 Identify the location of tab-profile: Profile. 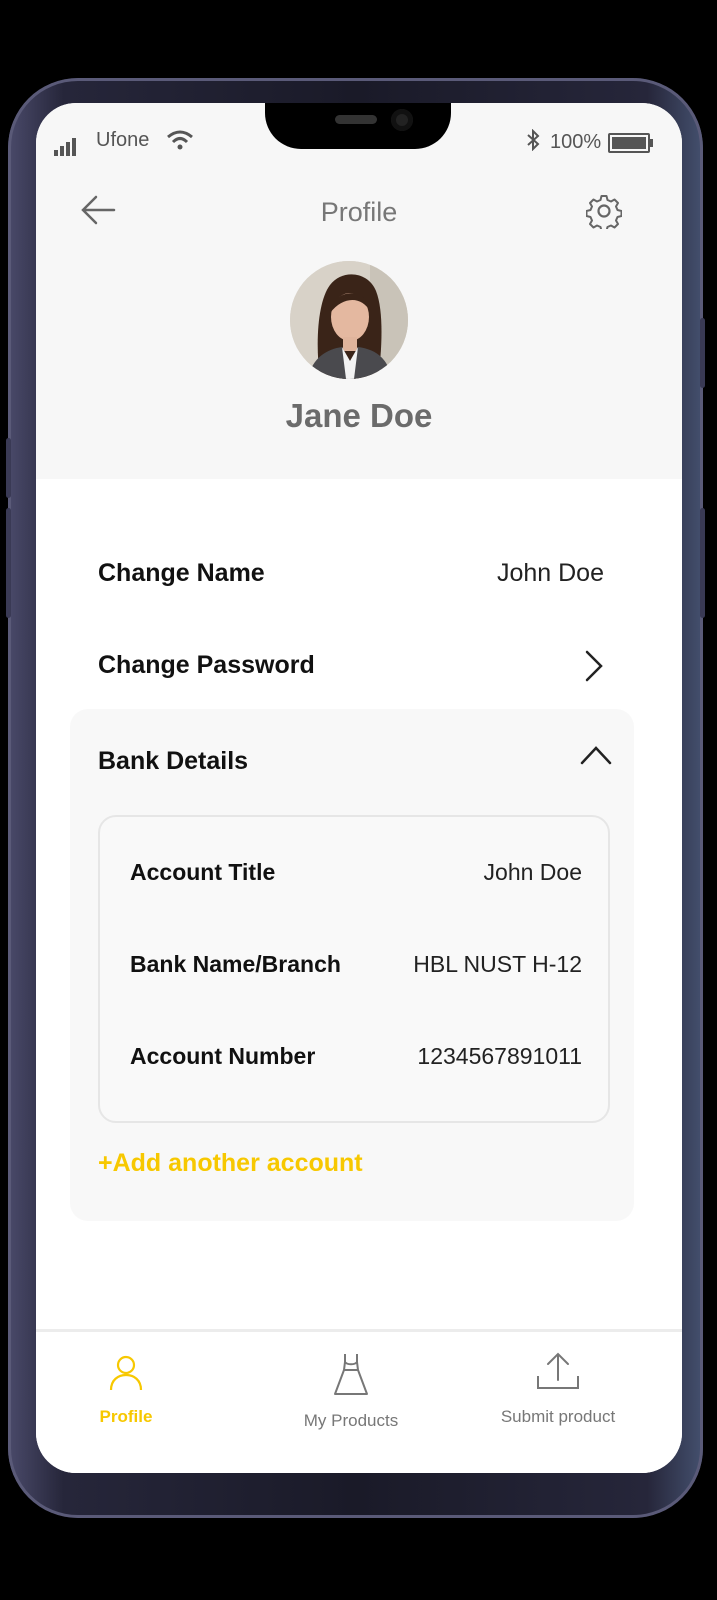
(131, 1389).